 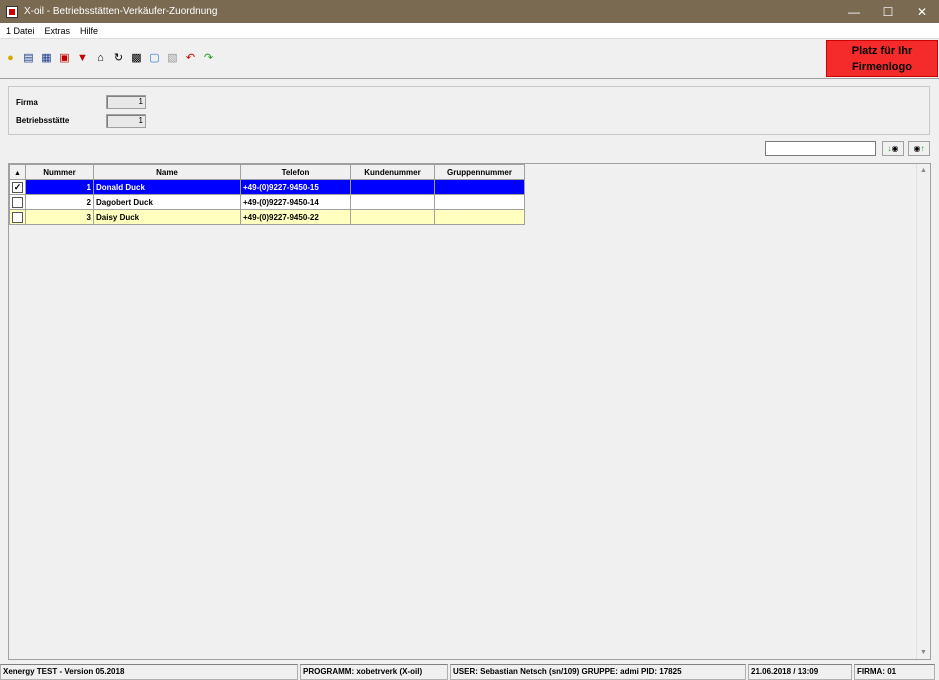 What do you see at coordinates (295, 202) in the screenshot?
I see `cell-telefon: +49-(0)9227-9450-14` at bounding box center [295, 202].